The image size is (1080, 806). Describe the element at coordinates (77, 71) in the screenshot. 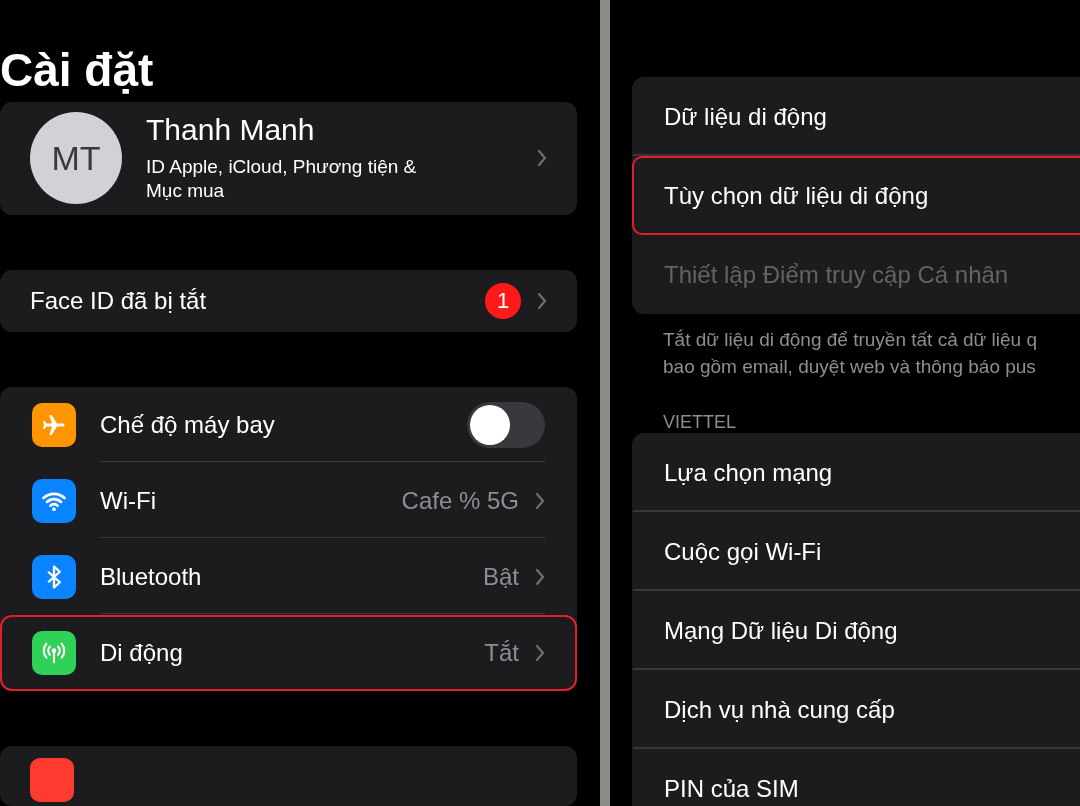

I see `page-title: Cài đặt` at that location.